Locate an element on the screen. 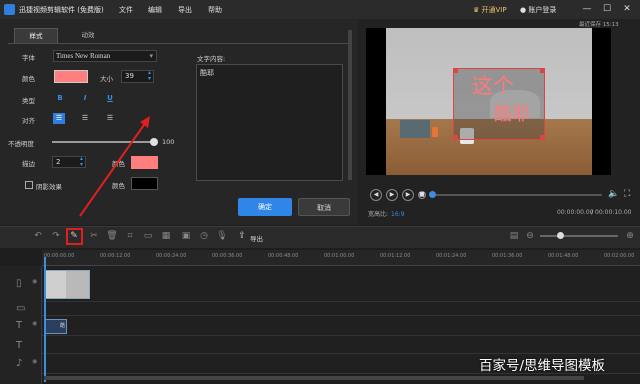  export-icon: ⇪ is located at coordinates (242, 236).